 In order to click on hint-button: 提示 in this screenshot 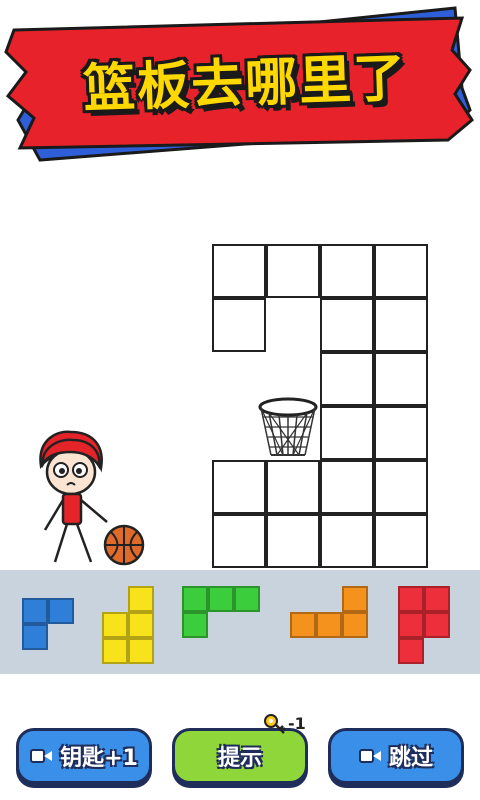, I will do `click(240, 756)`.